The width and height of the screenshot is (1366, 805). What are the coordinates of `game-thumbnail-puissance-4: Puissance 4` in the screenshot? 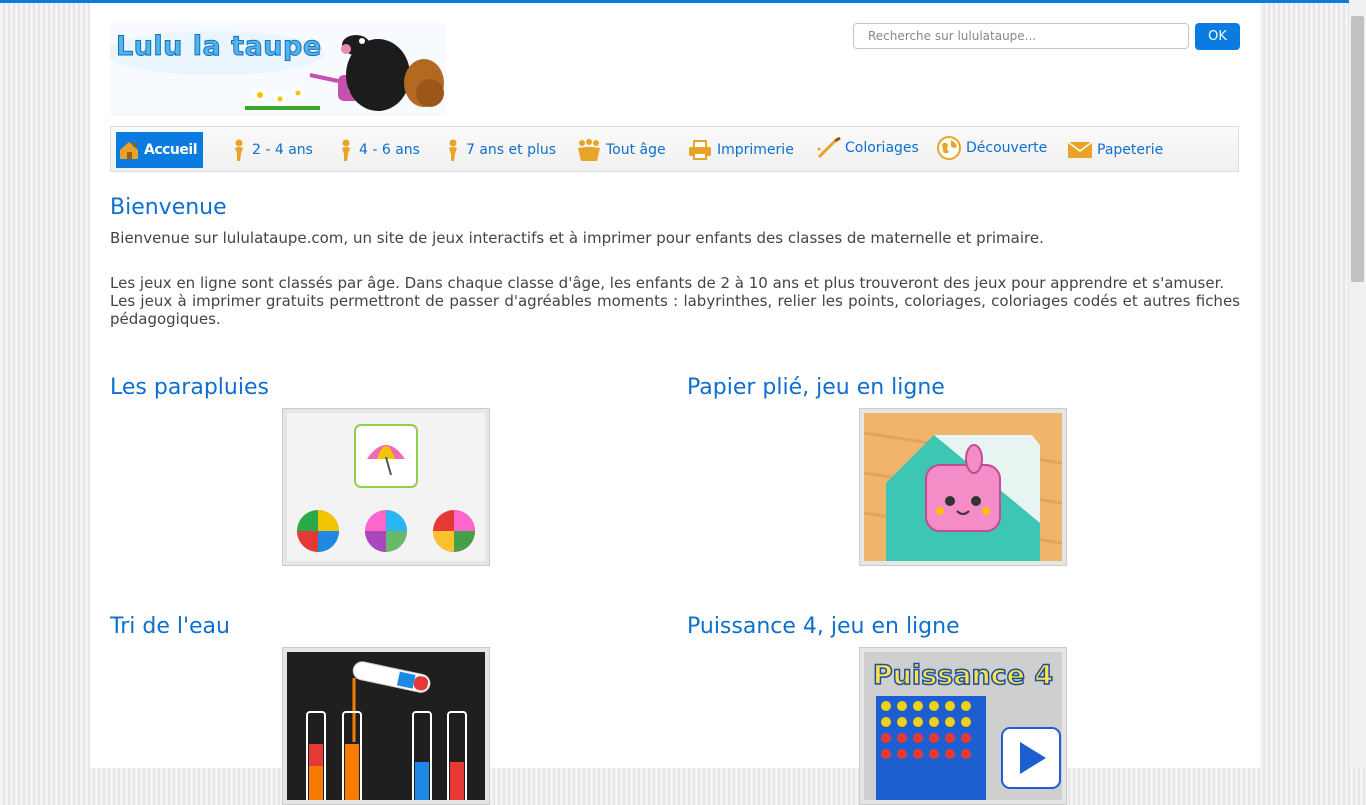 It's located at (963, 726).